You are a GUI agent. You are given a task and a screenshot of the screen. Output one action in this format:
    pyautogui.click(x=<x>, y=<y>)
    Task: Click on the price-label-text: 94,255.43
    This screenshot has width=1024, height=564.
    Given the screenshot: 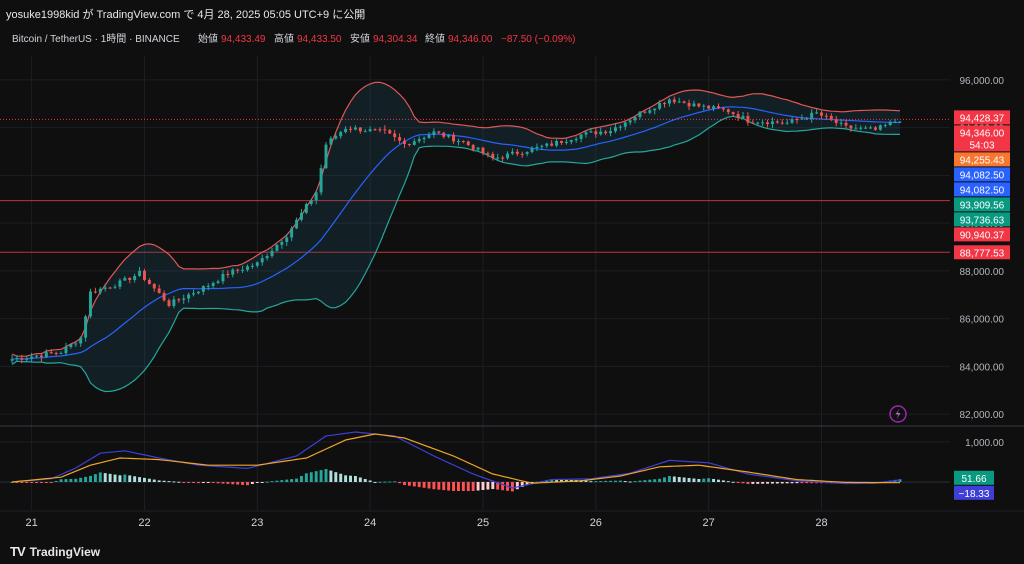 What is the action you would take?
    pyautogui.click(x=982, y=160)
    